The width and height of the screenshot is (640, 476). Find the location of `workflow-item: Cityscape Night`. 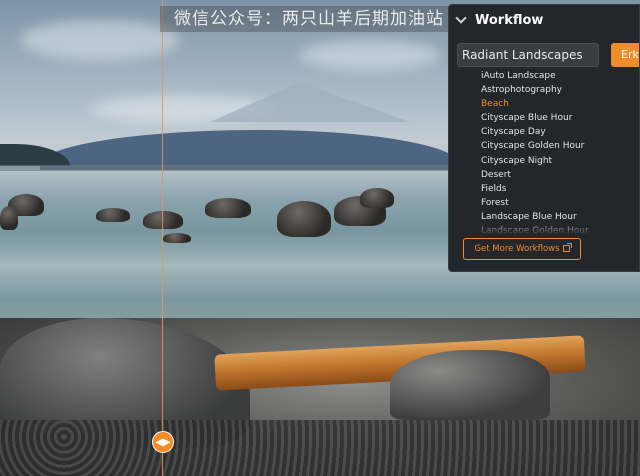

workflow-item: Cityscape Night is located at coordinates (559, 161).